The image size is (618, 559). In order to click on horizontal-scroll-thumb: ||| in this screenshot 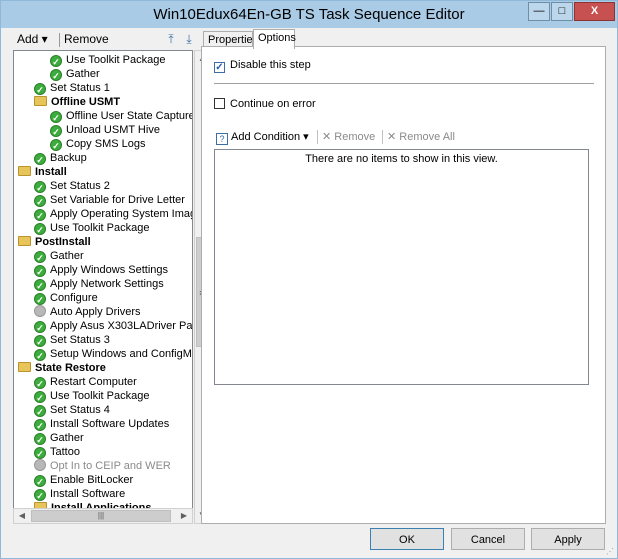, I will do `click(101, 516)`.